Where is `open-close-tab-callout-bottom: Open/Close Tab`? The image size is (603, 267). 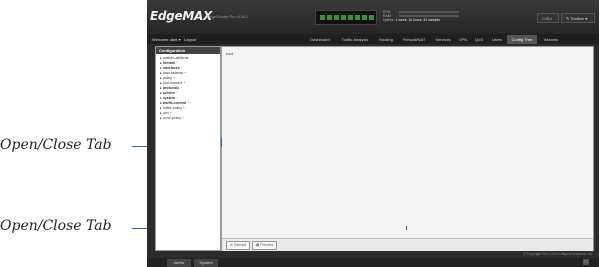 open-close-tab-callout-bottom: Open/Close Tab is located at coordinates (56, 226).